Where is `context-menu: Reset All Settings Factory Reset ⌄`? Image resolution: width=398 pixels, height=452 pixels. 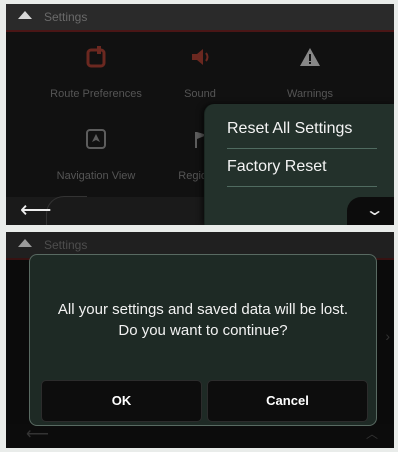
context-menu: Reset All Settings Factory Reset ⌄ is located at coordinates (299, 164).